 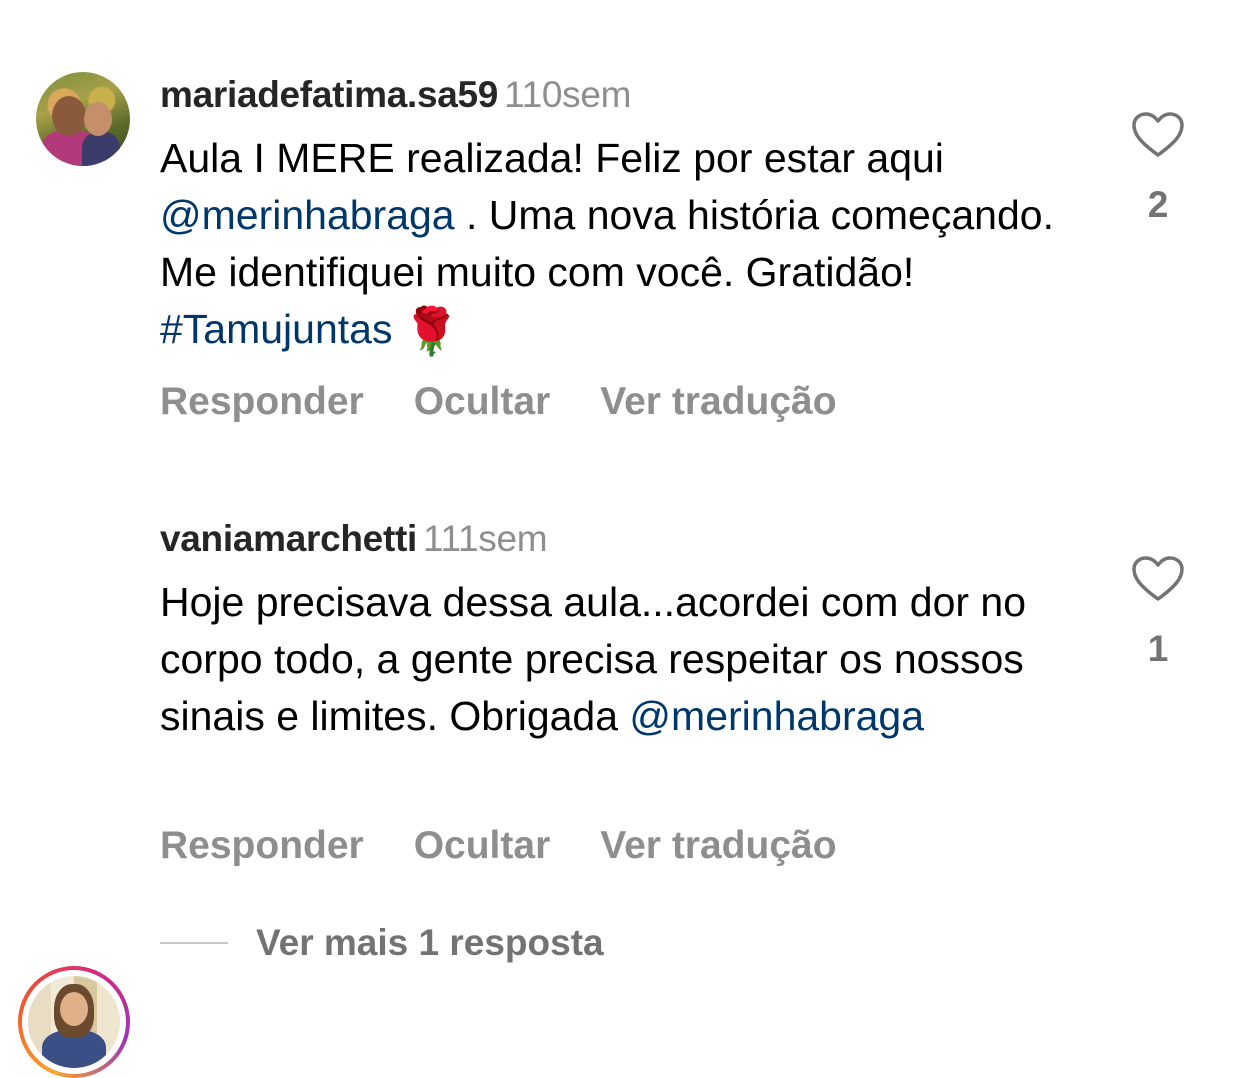 I want to click on view-more-label: Ver mais 1 resposta, so click(x=430, y=942).